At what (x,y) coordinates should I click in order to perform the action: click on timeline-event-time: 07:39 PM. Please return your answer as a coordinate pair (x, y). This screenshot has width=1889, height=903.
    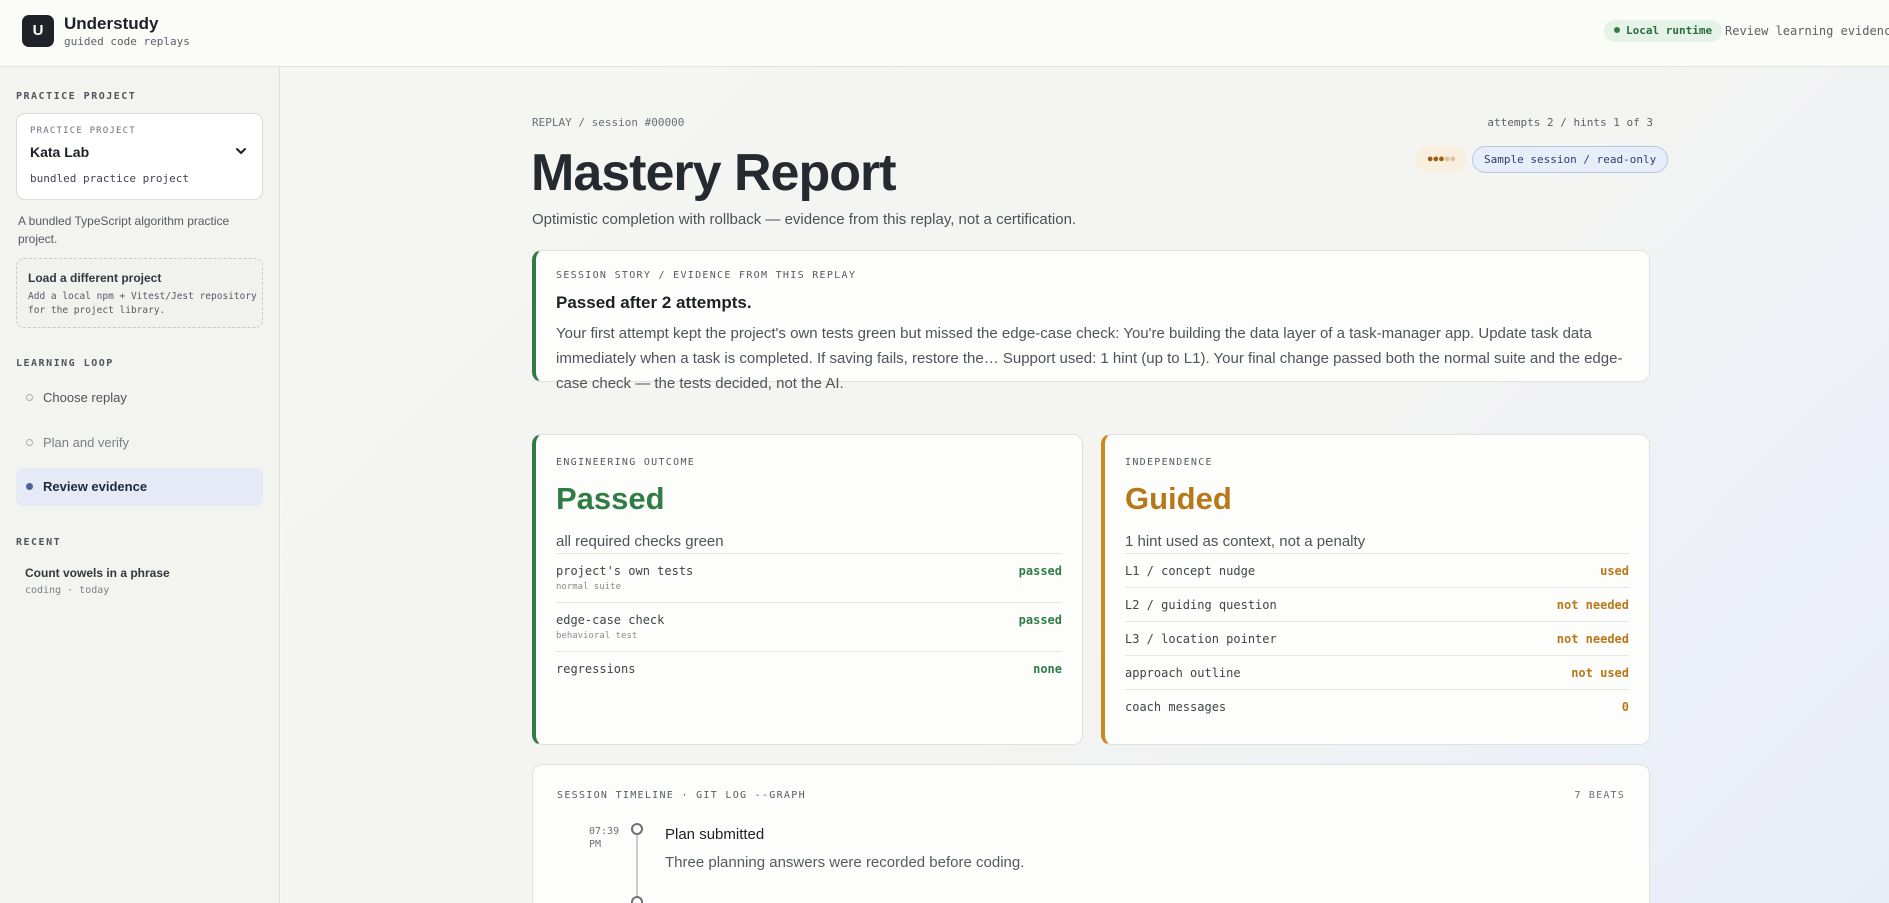
    Looking at the image, I should click on (604, 838).